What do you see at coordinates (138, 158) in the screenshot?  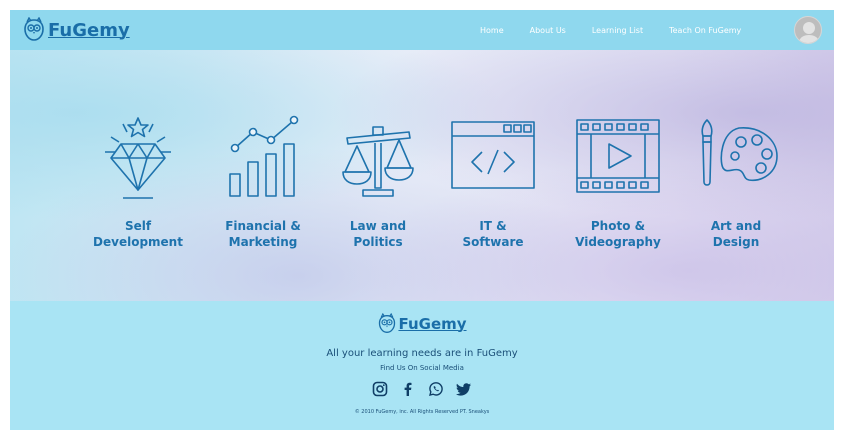 I see `diamond-star-icon` at bounding box center [138, 158].